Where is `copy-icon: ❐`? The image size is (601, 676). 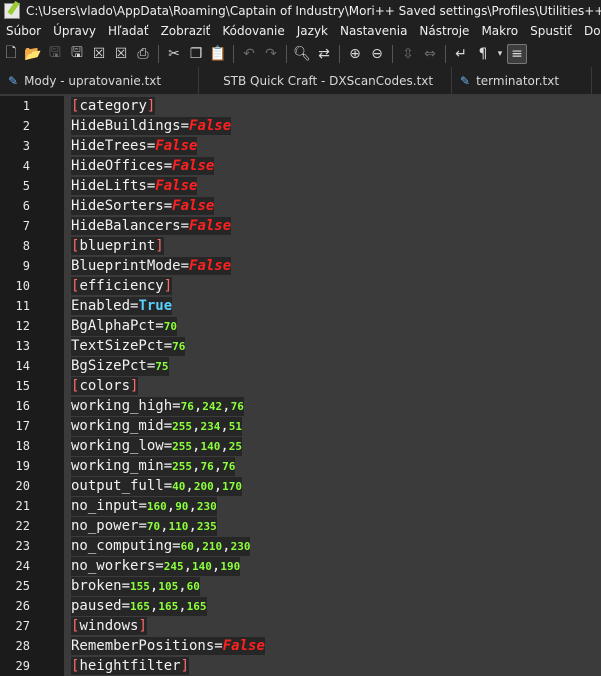 copy-icon: ❐ is located at coordinates (196, 54).